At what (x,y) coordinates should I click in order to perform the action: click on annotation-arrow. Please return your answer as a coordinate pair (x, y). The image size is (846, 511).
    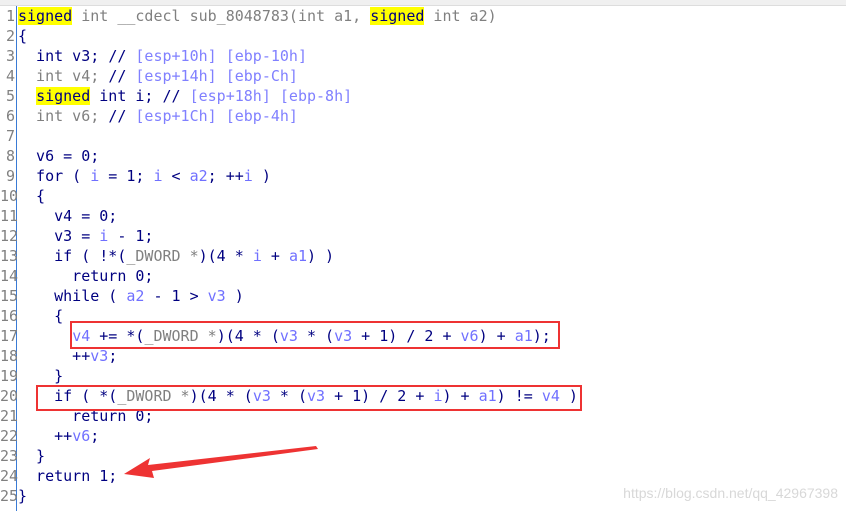
    Looking at the image, I should click on (221, 462).